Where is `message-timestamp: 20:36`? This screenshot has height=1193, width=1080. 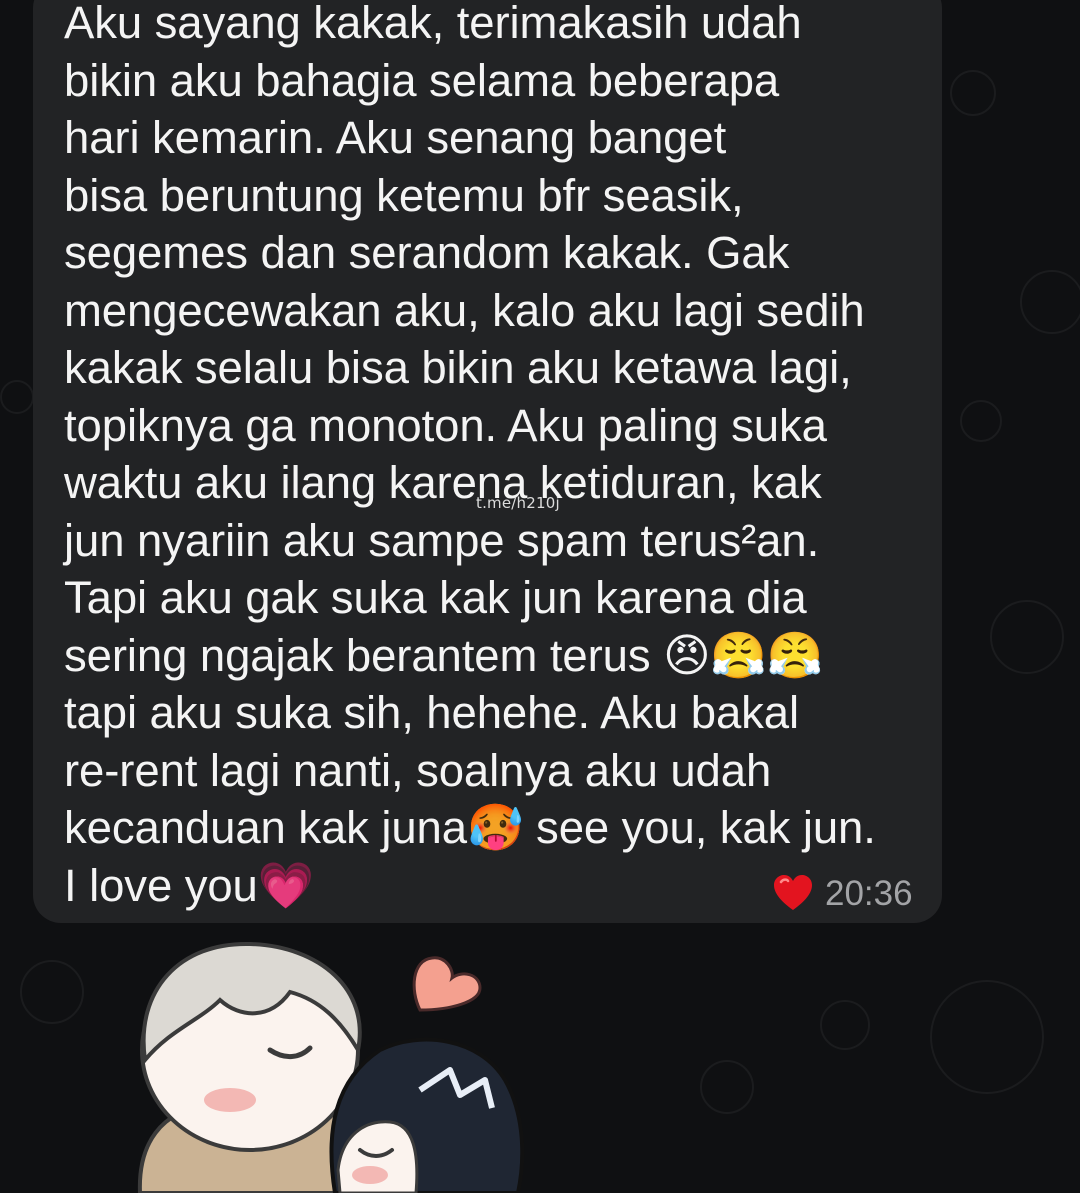 message-timestamp: 20:36 is located at coordinates (869, 893).